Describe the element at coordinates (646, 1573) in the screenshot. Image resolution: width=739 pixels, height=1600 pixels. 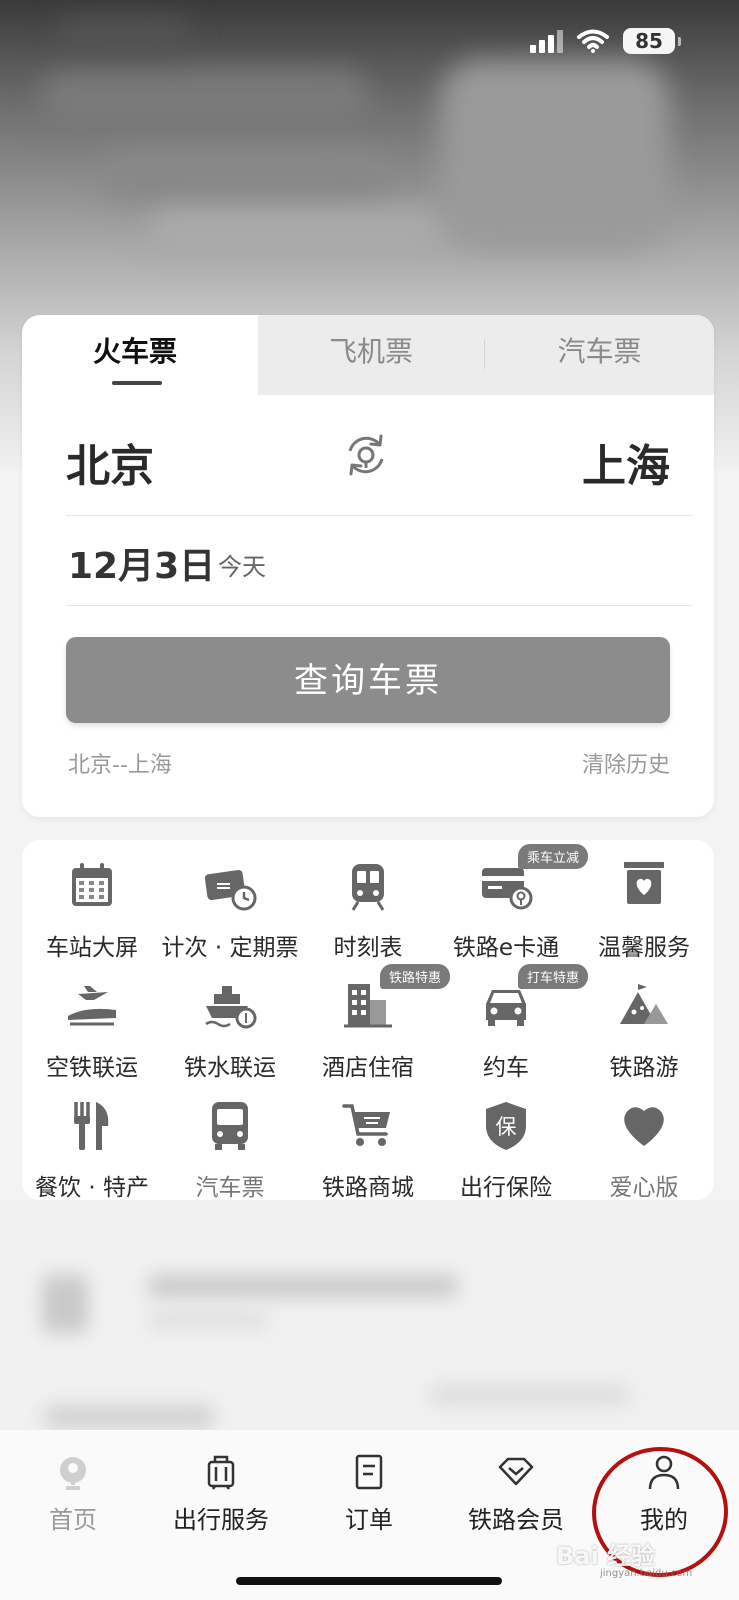
I see `watermark-url: jingyan.baidu.com` at that location.